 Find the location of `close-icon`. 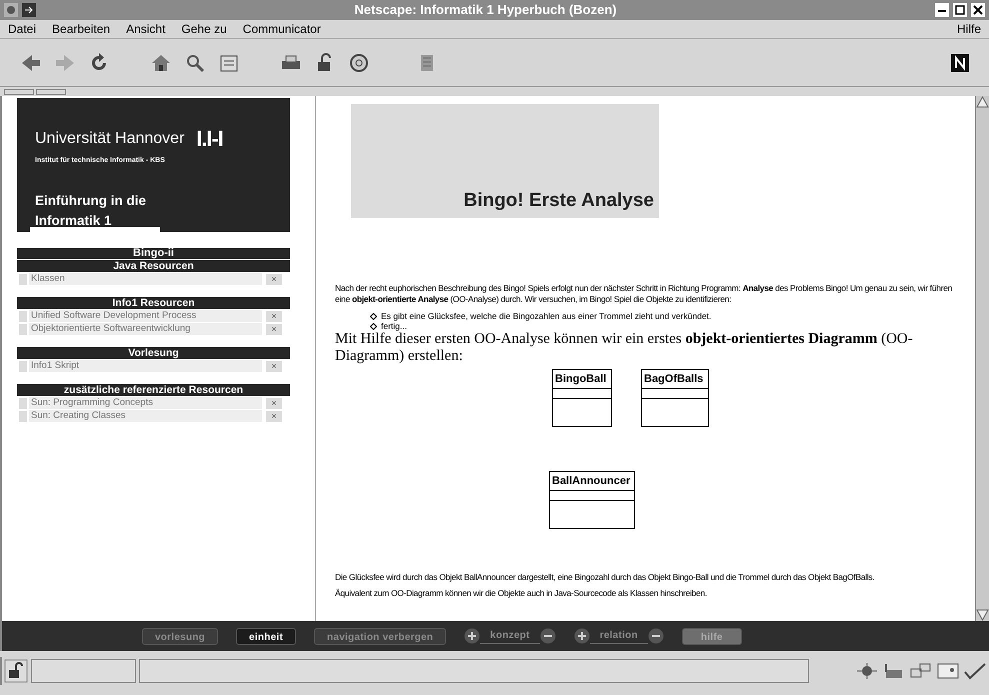

close-icon is located at coordinates (978, 10).